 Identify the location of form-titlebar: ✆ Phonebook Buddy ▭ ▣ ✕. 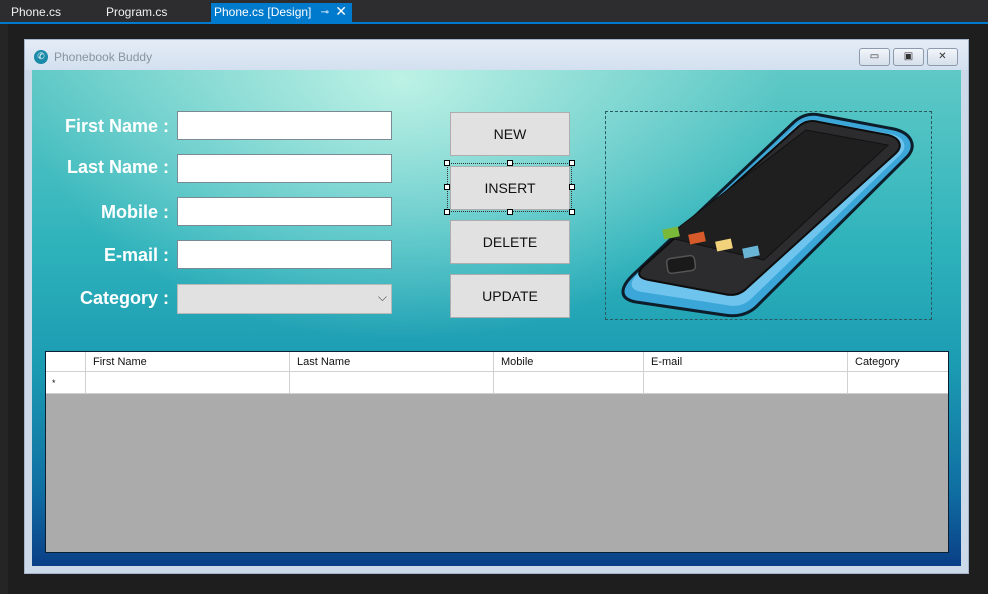
(496, 55).